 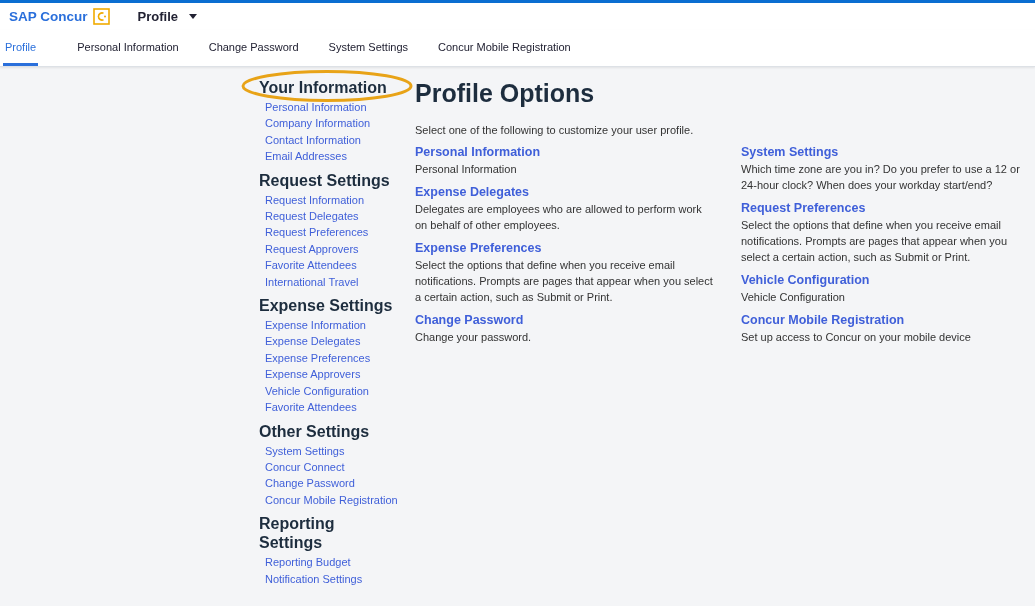 What do you see at coordinates (331, 500) in the screenshot?
I see `sidebar-link: Concur Mobile Registration` at bounding box center [331, 500].